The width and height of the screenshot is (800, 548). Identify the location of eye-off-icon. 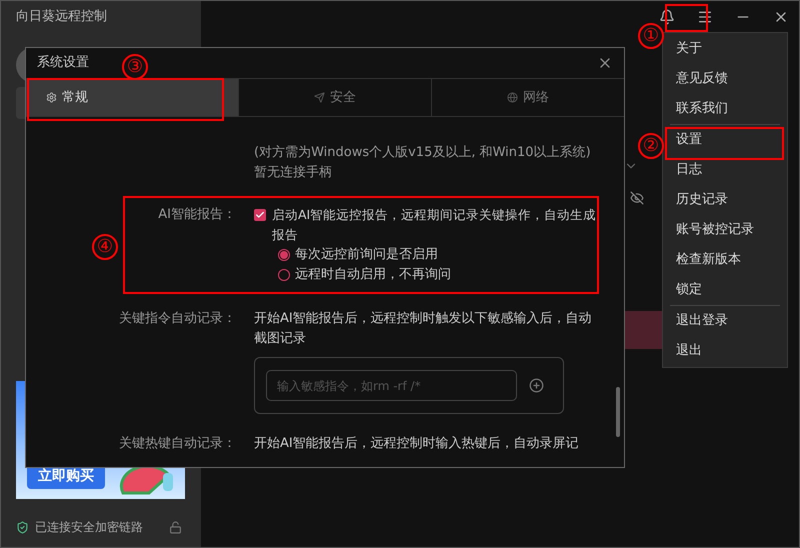
(637, 198).